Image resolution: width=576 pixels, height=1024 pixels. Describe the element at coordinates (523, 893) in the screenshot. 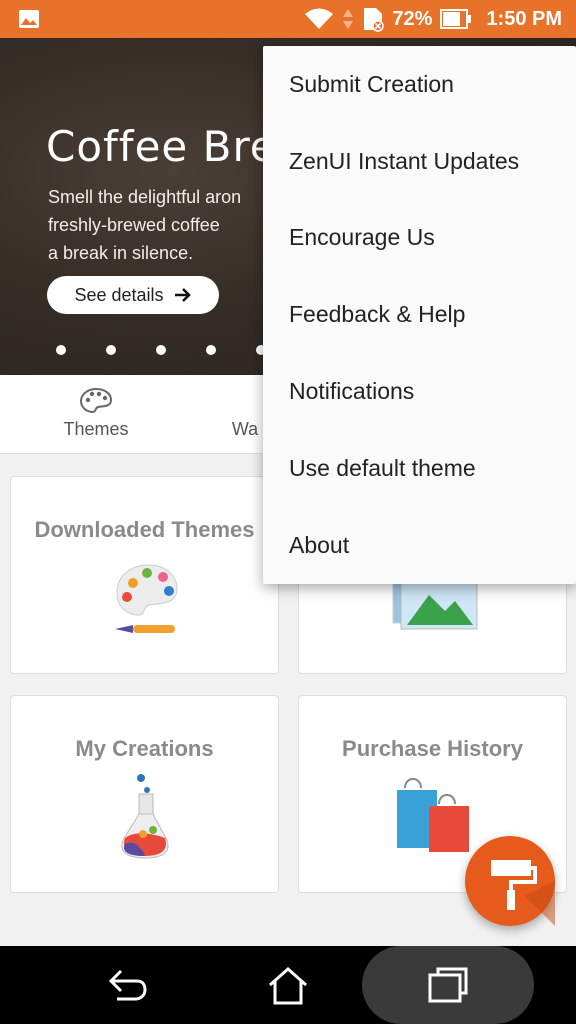

I see `paint-roller-icon` at that location.